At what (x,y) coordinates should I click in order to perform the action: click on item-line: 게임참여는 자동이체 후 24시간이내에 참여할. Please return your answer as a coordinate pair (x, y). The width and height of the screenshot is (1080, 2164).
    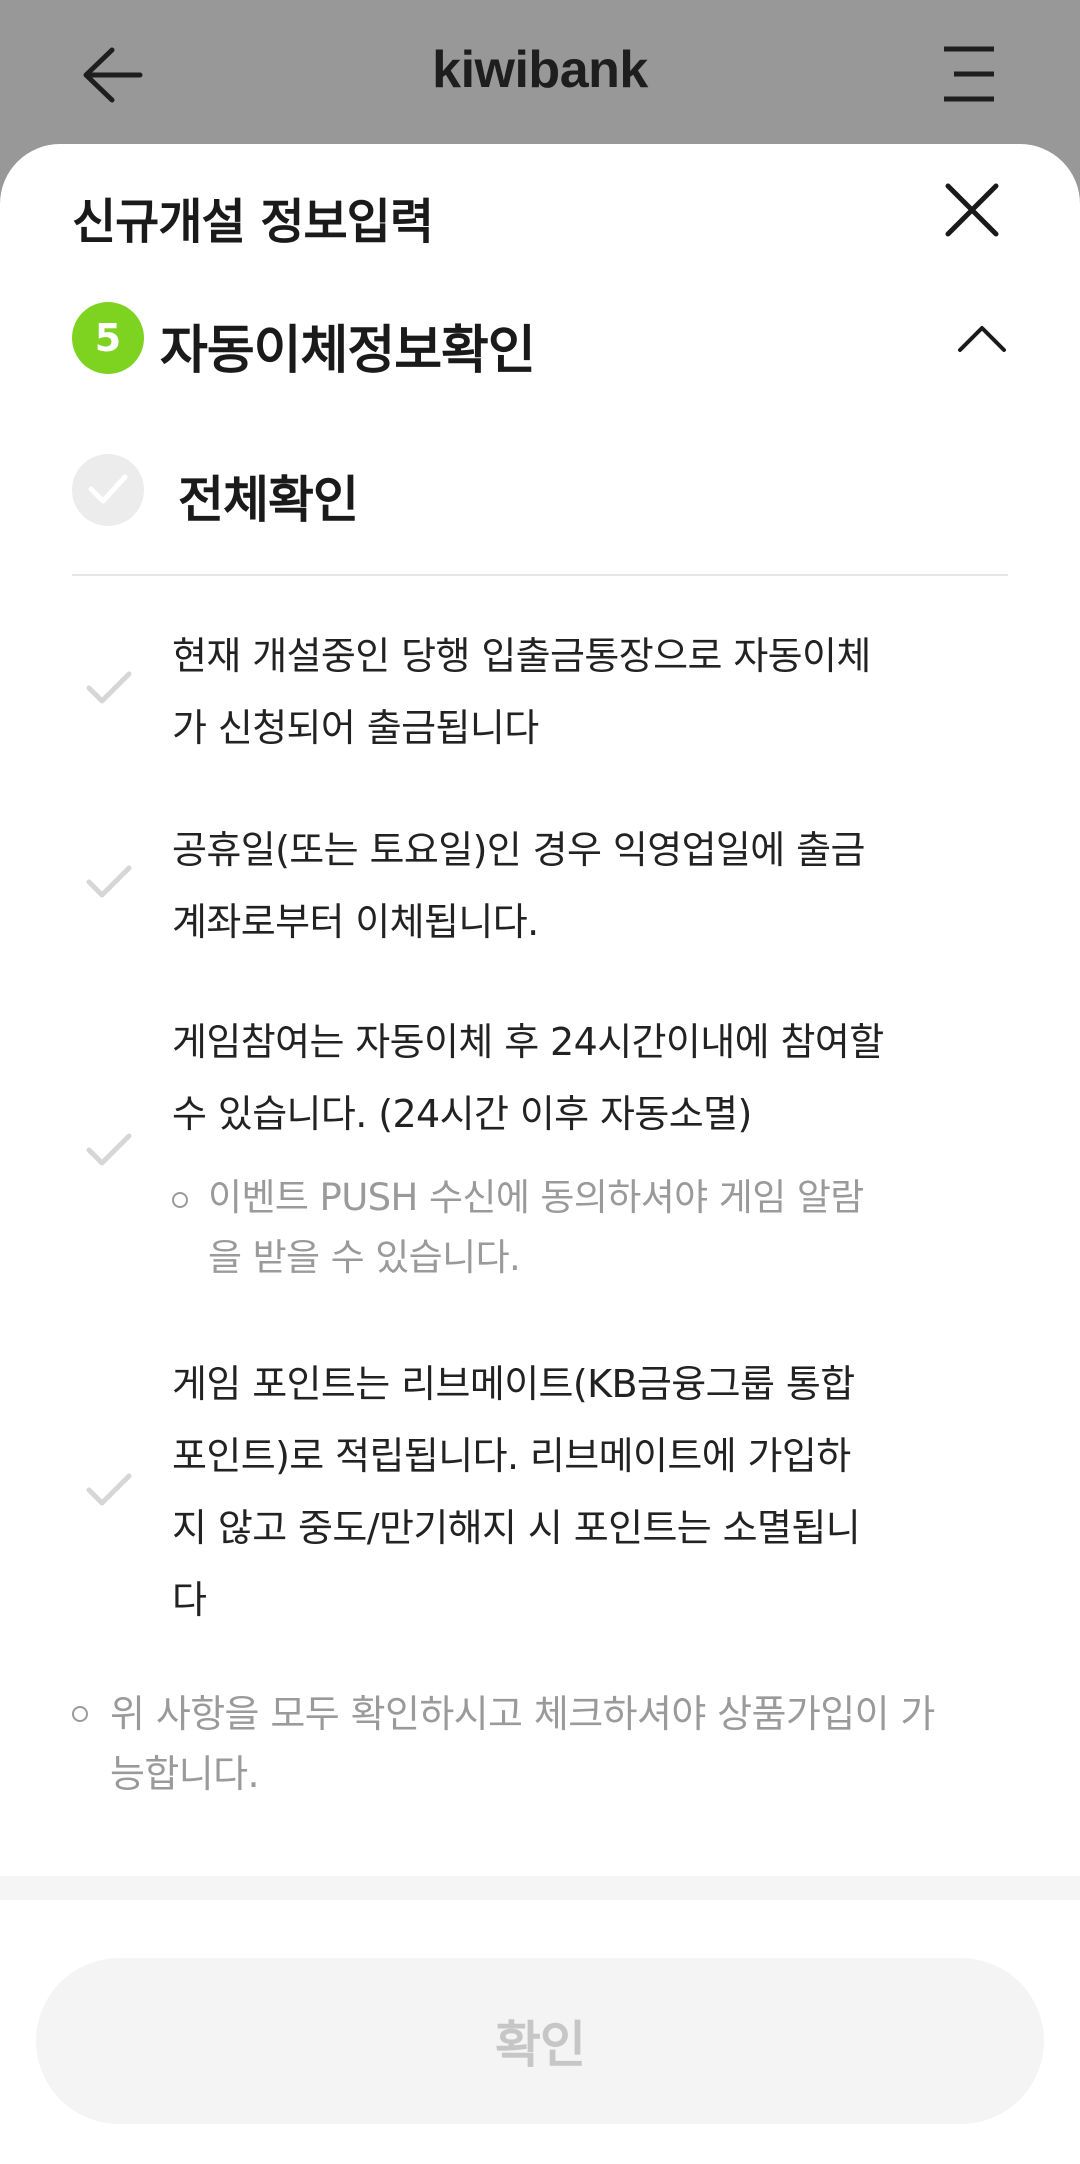
    Looking at the image, I should click on (528, 1042).